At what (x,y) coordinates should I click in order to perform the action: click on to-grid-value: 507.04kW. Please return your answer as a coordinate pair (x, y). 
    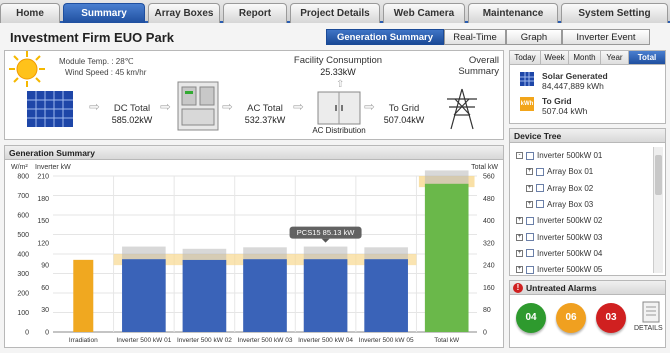
    Looking at the image, I should click on (404, 120).